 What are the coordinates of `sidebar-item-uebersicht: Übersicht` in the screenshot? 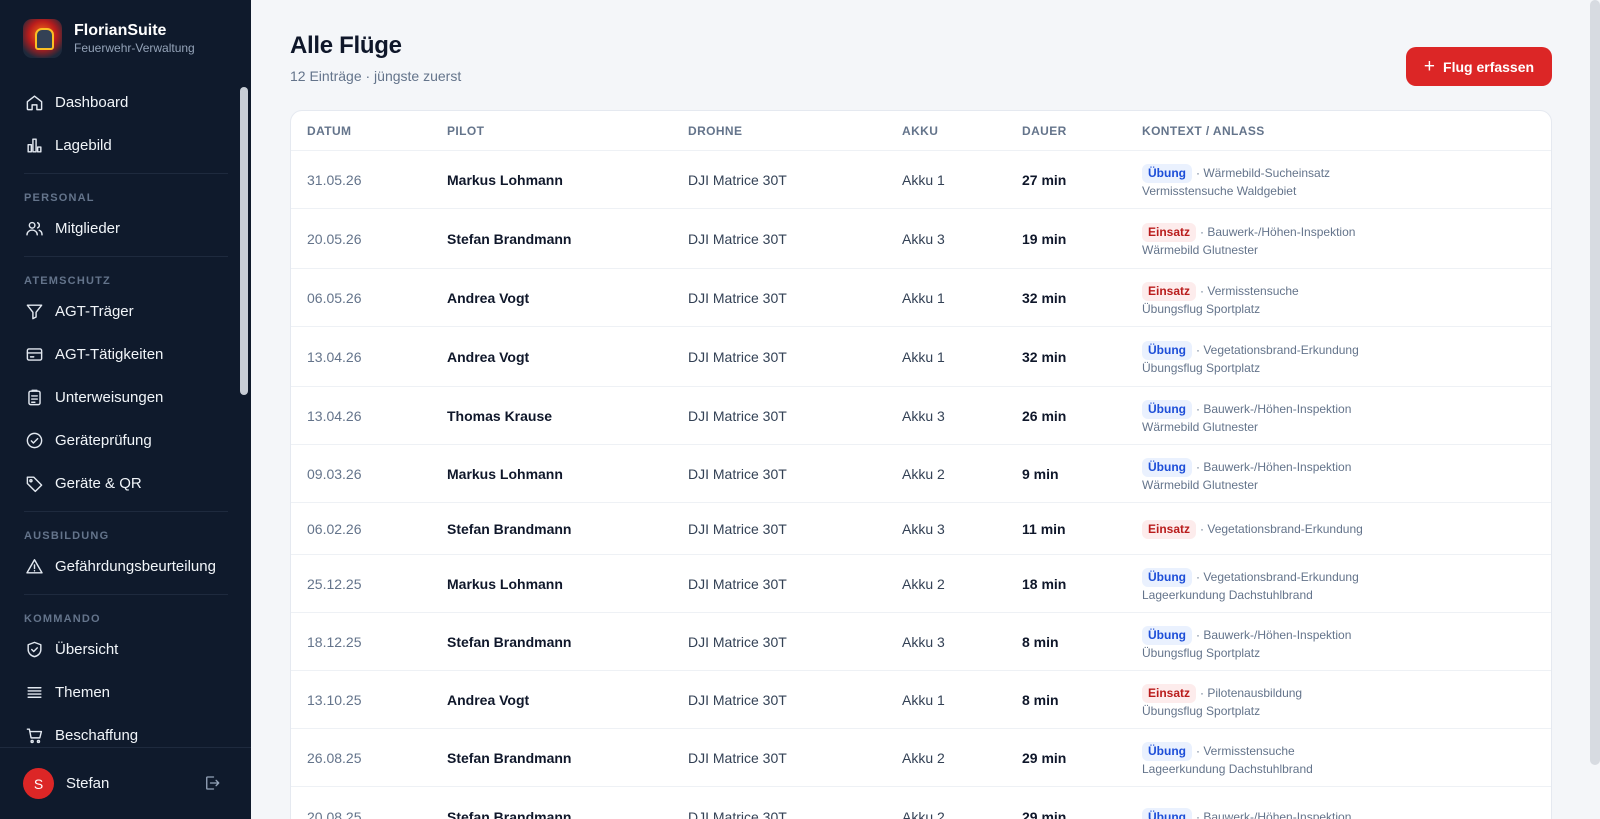 It's located at (114, 649).